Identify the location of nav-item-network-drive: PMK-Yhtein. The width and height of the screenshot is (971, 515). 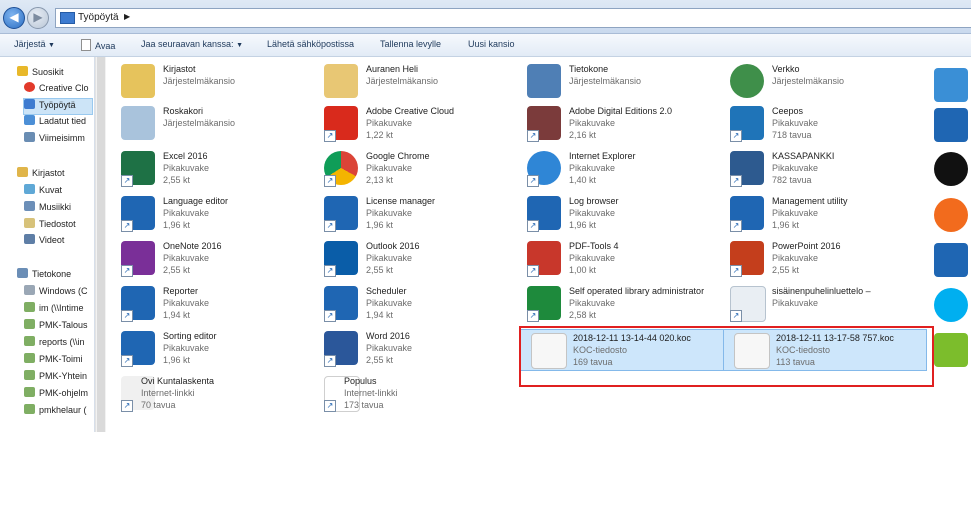
(55, 377).